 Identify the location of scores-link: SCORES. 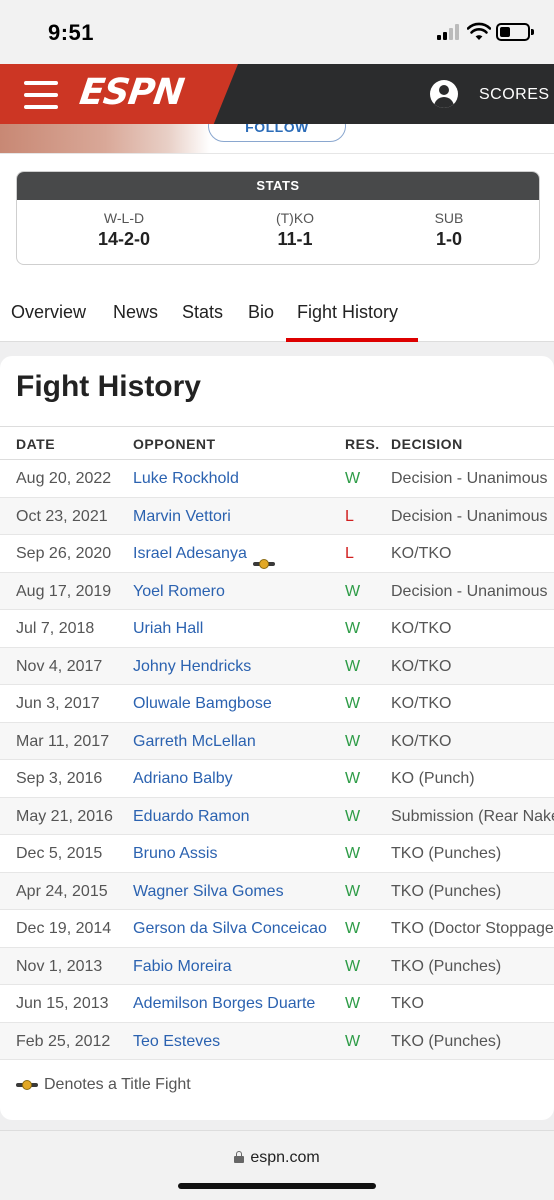
(514, 95).